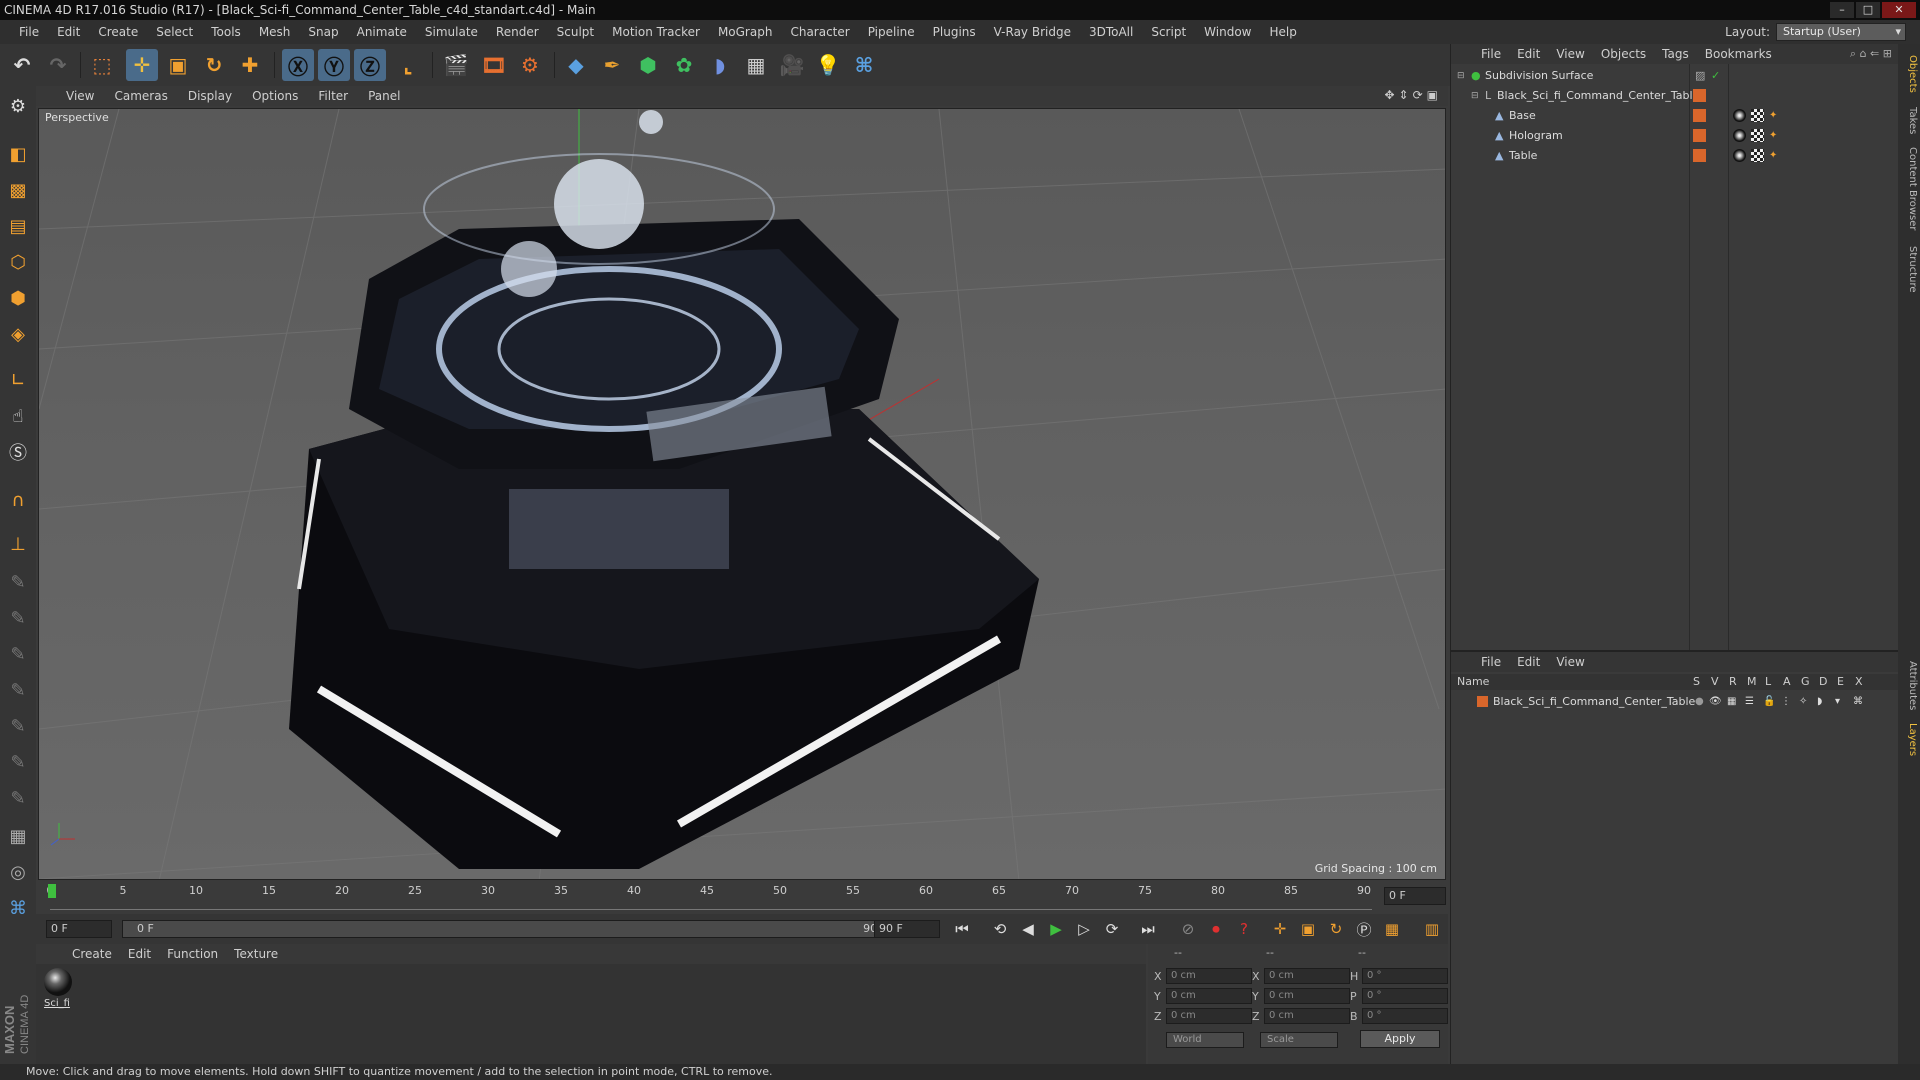 Image resolution: width=1920 pixels, height=1080 pixels. Describe the element at coordinates (1282, 32) in the screenshot. I see `menu-help: Help` at that location.